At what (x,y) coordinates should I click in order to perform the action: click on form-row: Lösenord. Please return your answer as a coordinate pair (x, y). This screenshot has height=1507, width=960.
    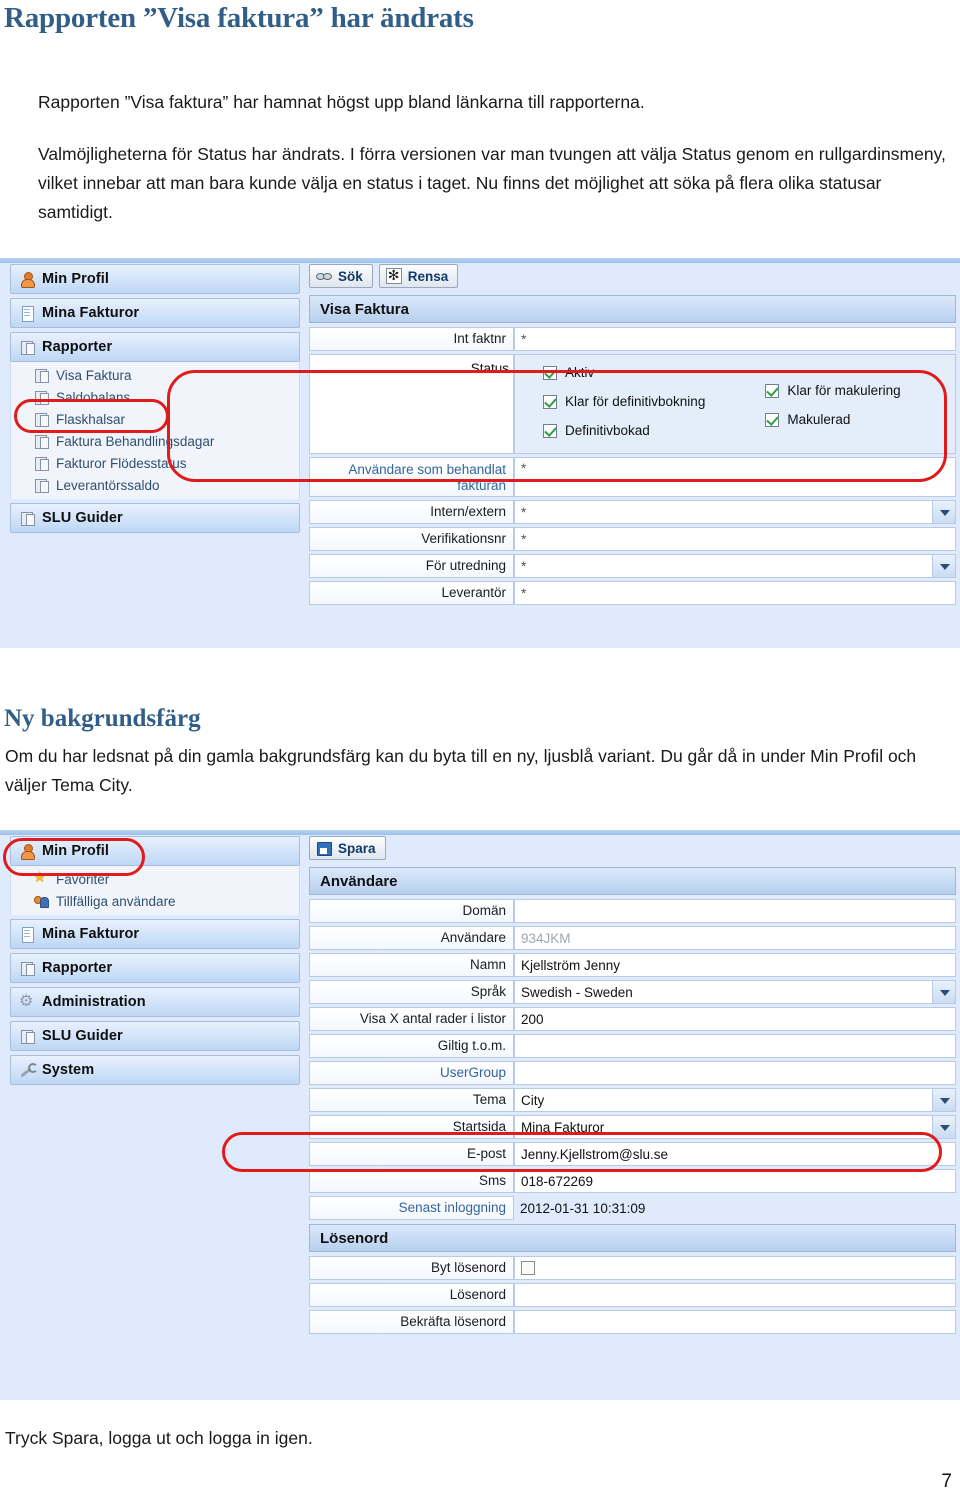
    Looking at the image, I should click on (632, 1295).